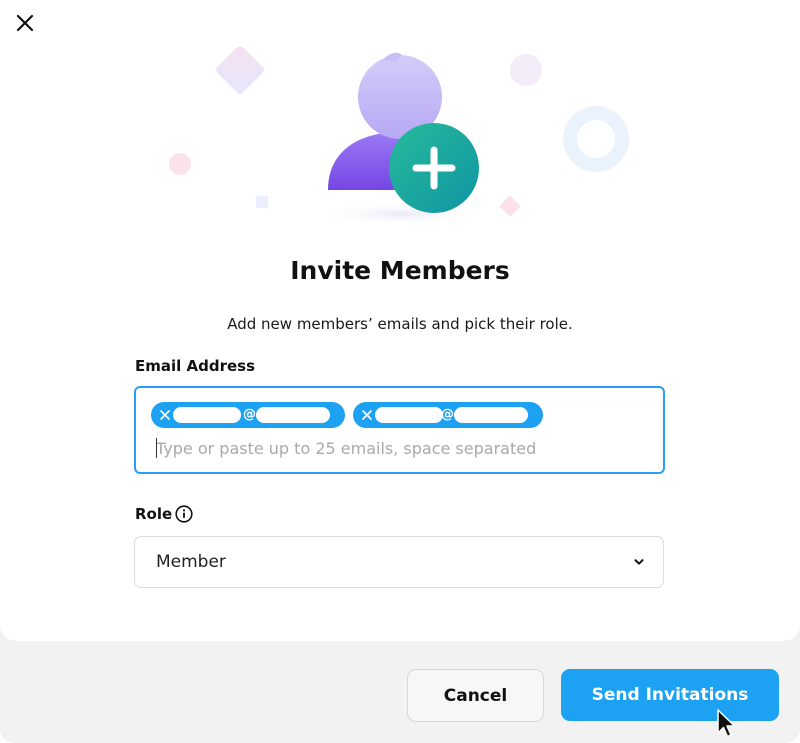  Describe the element at coordinates (399, 562) in the screenshot. I see `role-select: Member` at that location.